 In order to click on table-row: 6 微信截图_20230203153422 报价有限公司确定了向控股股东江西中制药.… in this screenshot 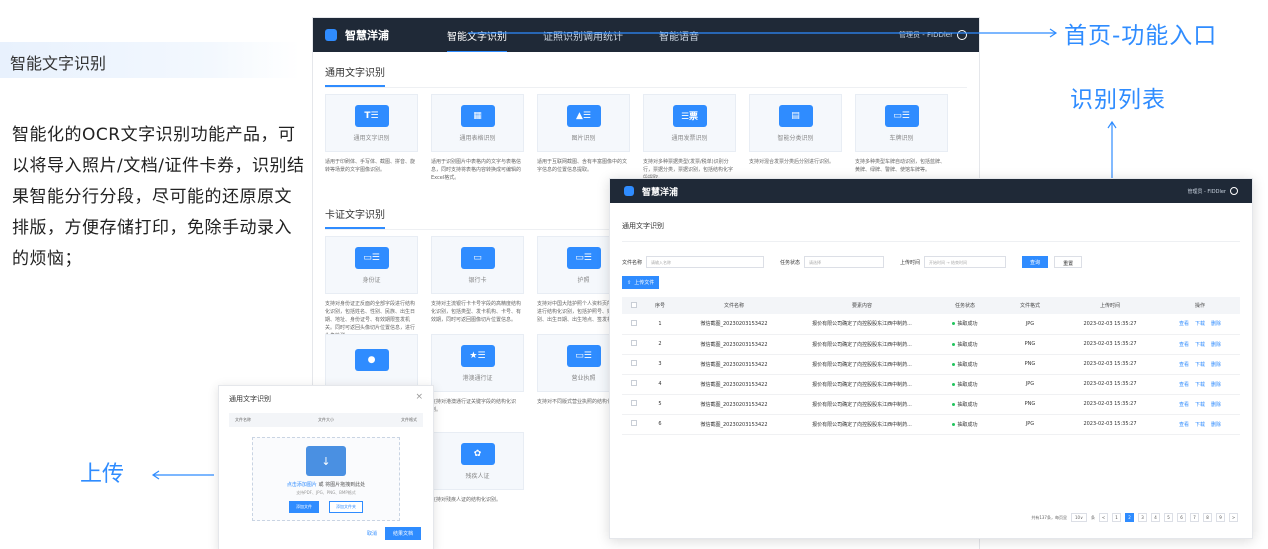, I will do `click(931, 424)`.